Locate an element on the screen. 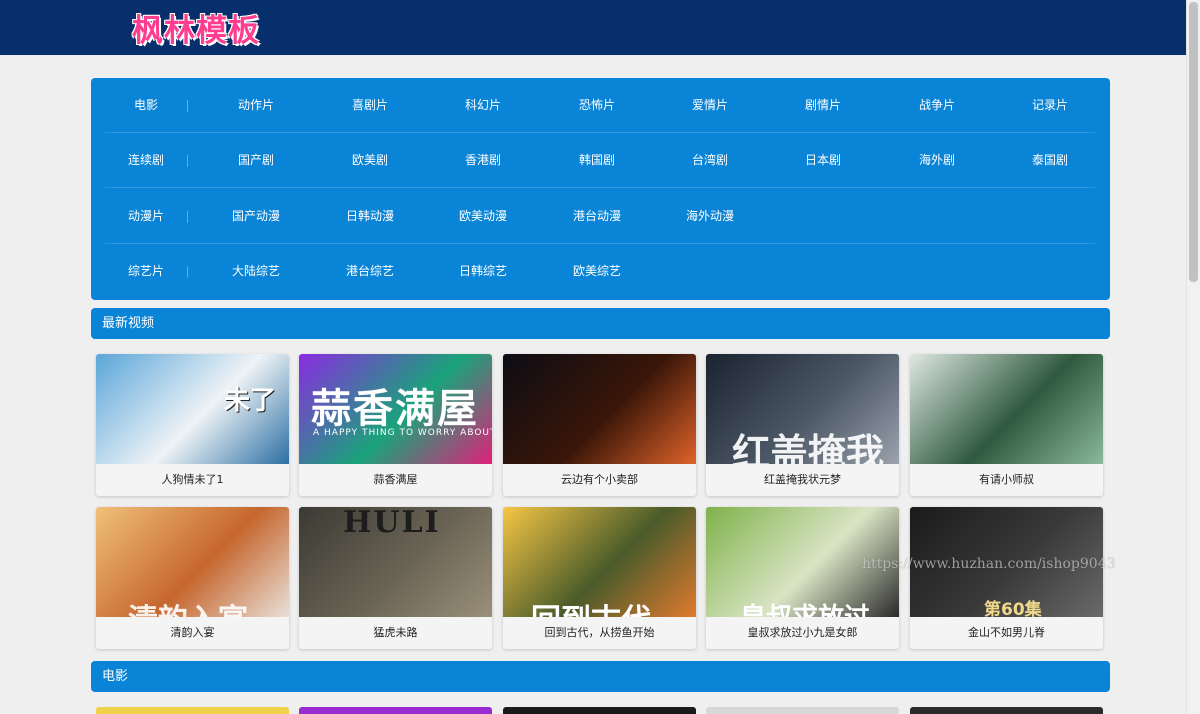 Image resolution: width=1200 pixels, height=714 pixels. nav-row: 电影 动作片 喜剧片 科幻片 恐怖片 爱情片 剧情片 战争片 记录片 is located at coordinates (600, 105).